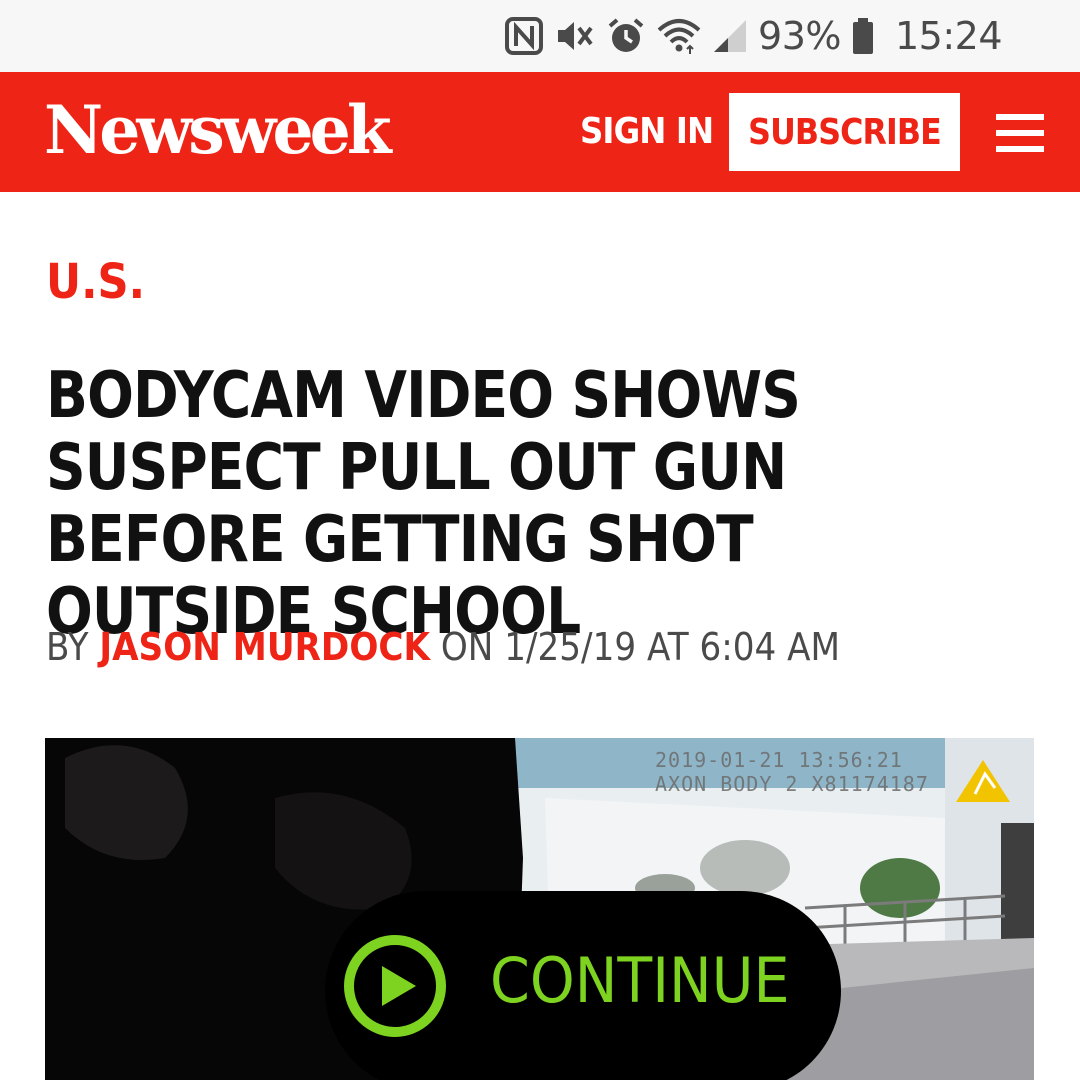 The width and height of the screenshot is (1080, 1080). What do you see at coordinates (640, 981) in the screenshot?
I see `continue-label: CONTINUE` at bounding box center [640, 981].